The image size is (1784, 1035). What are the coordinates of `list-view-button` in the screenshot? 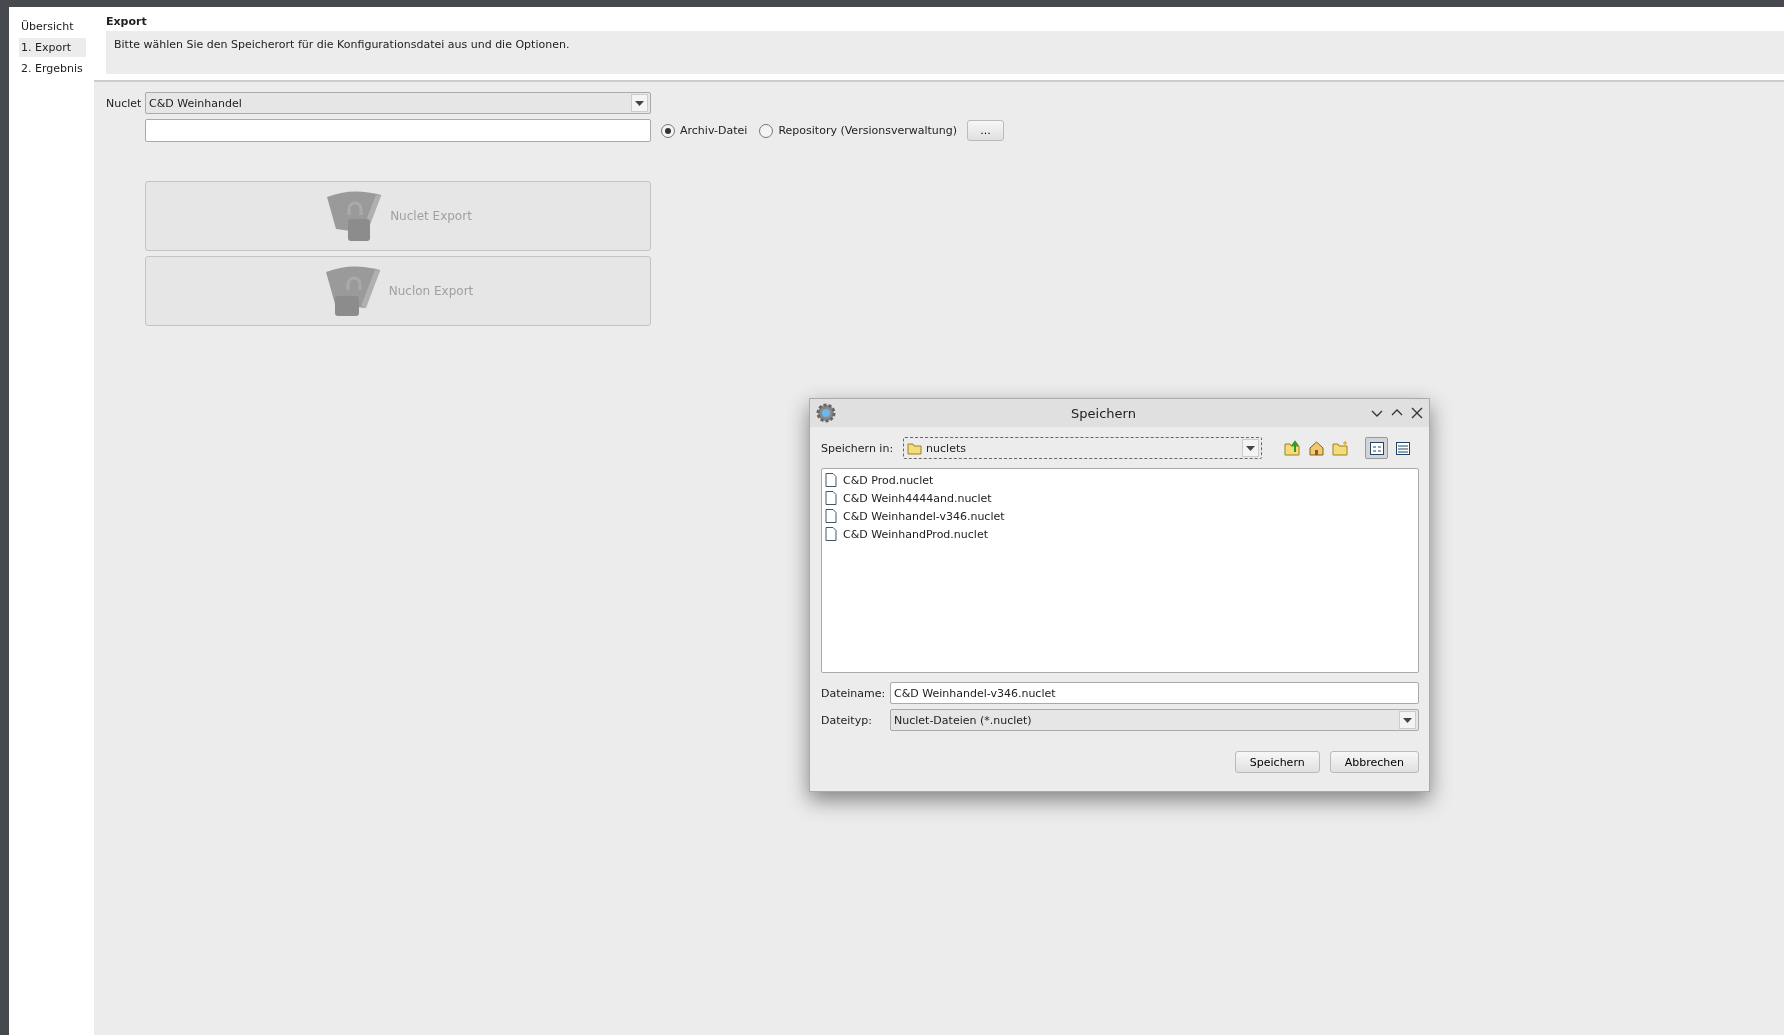 It's located at (1377, 448).